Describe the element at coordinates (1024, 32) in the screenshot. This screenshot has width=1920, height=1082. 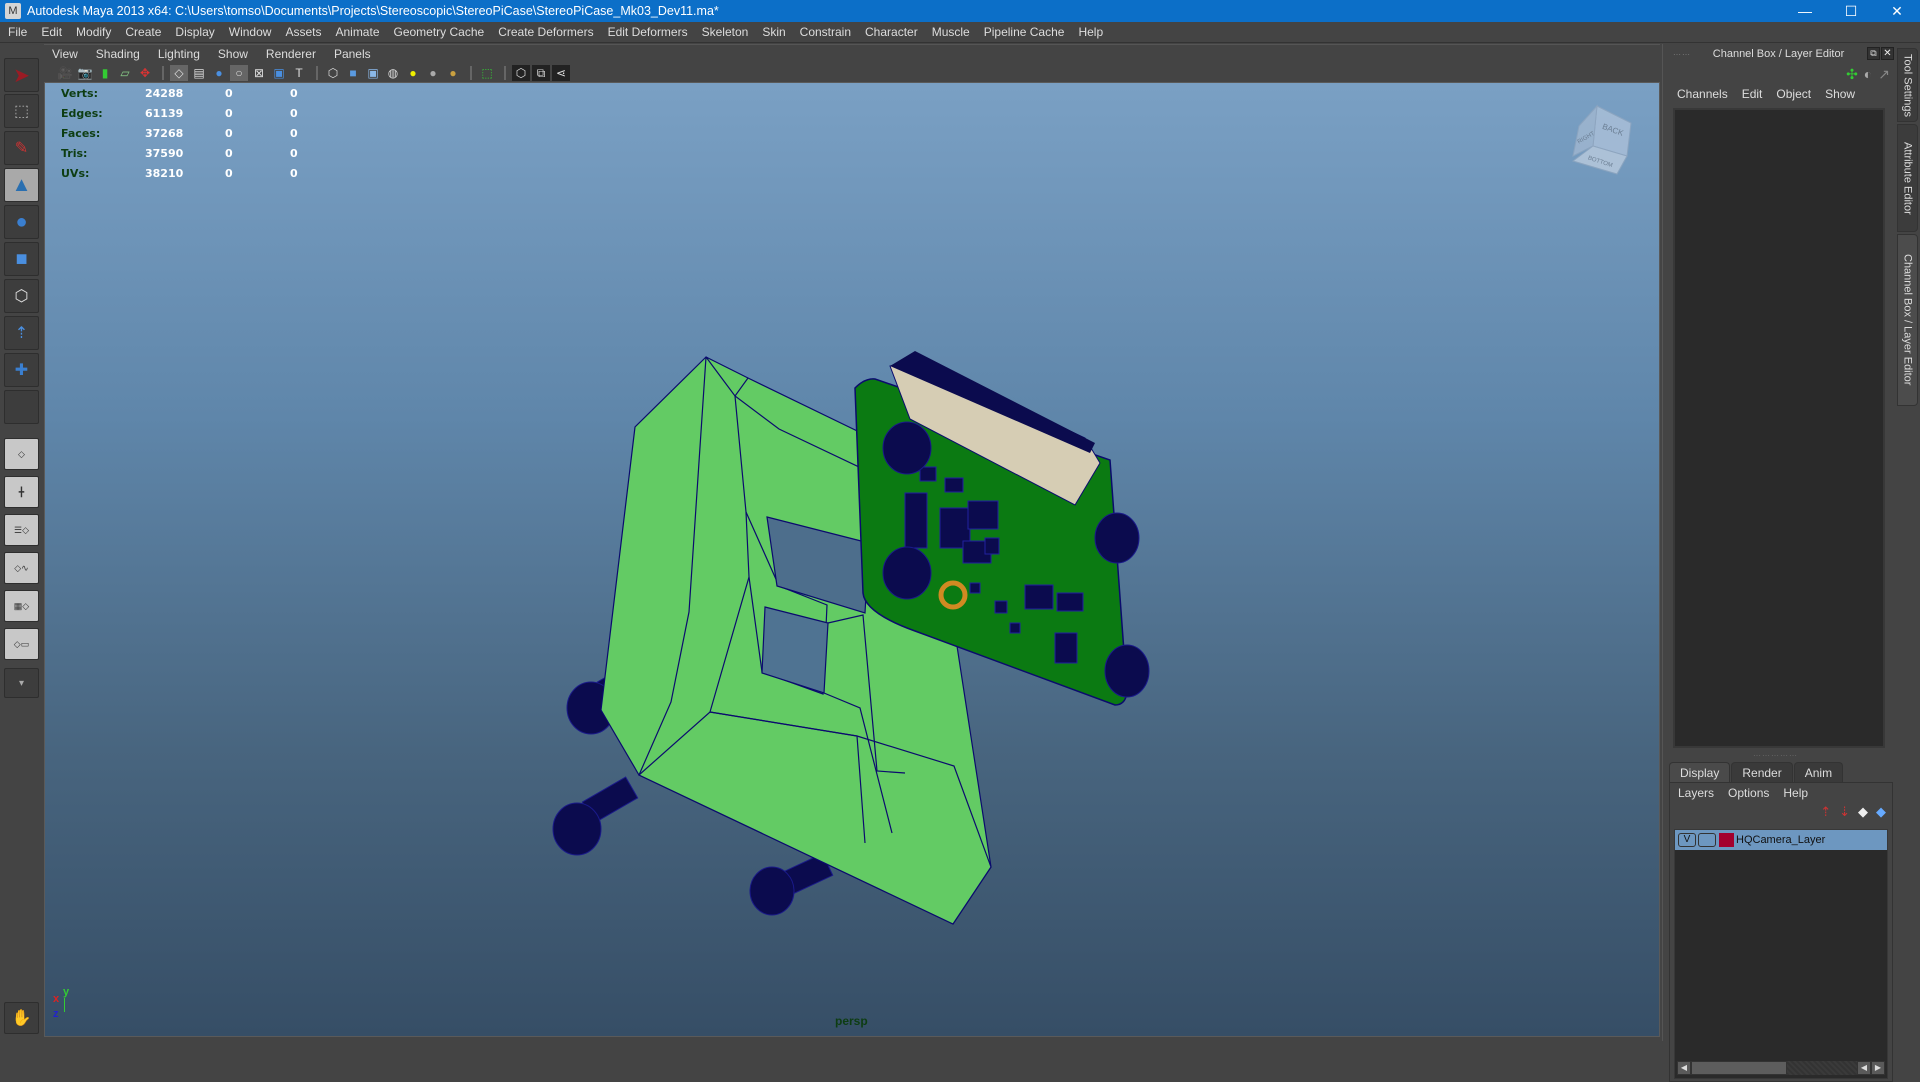
I see `menu-pipeline-cache: Pipeline Cache` at that location.